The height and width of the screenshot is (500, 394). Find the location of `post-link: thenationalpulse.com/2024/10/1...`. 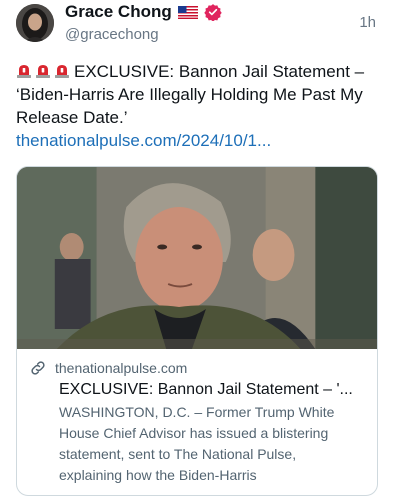

post-link: thenationalpulse.com/2024/10/1... is located at coordinates (201, 140).